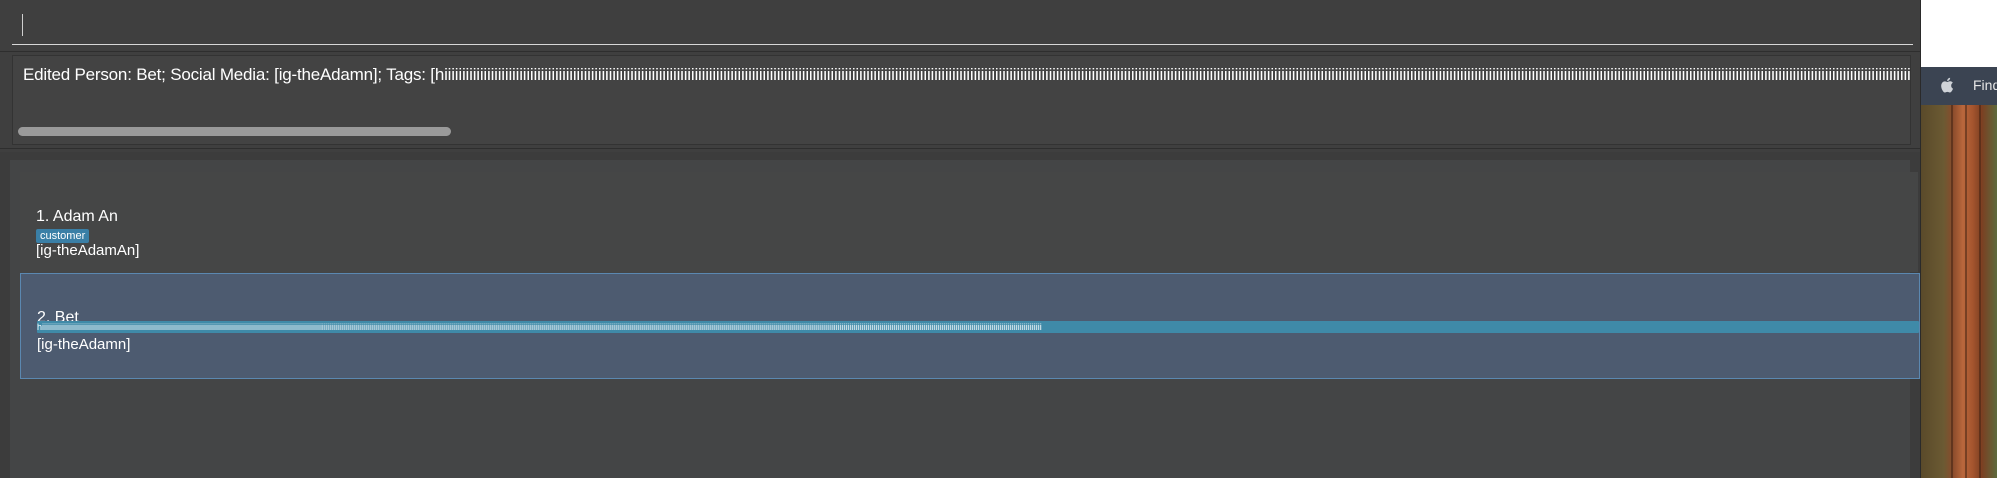  I want to click on horizontal-scrollbar, so click(234, 131).